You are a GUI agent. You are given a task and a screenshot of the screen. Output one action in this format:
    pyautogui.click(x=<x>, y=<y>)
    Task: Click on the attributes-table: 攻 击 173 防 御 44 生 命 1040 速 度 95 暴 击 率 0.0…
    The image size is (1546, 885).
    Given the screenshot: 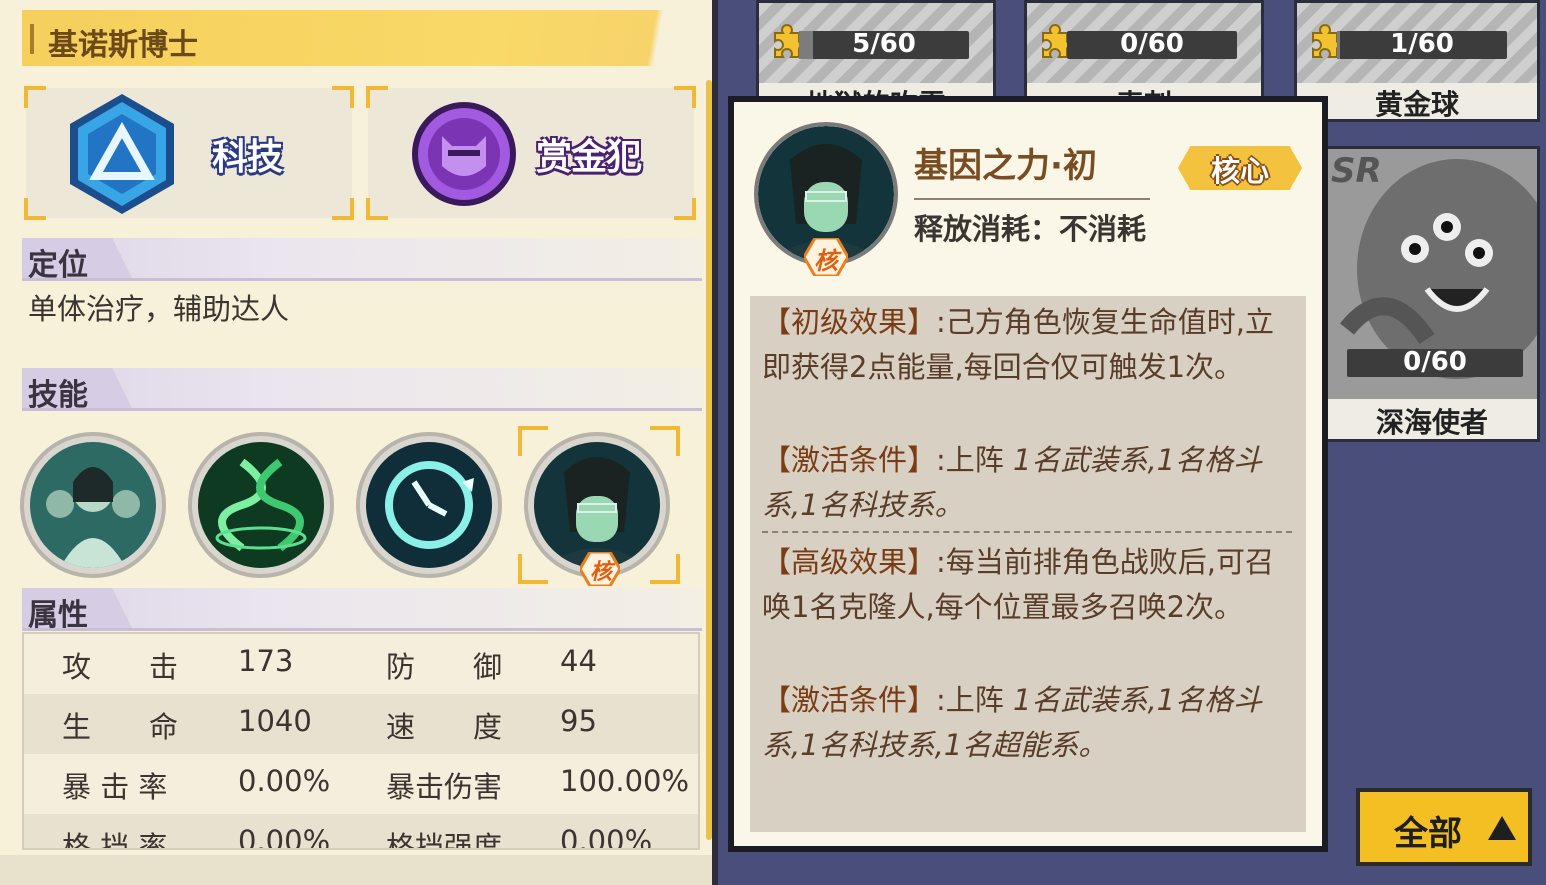 What is the action you would take?
    pyautogui.click(x=361, y=741)
    